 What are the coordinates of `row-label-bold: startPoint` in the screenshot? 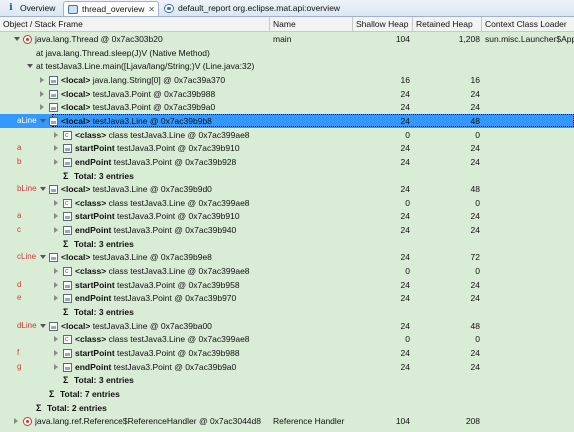 It's located at (95, 284).